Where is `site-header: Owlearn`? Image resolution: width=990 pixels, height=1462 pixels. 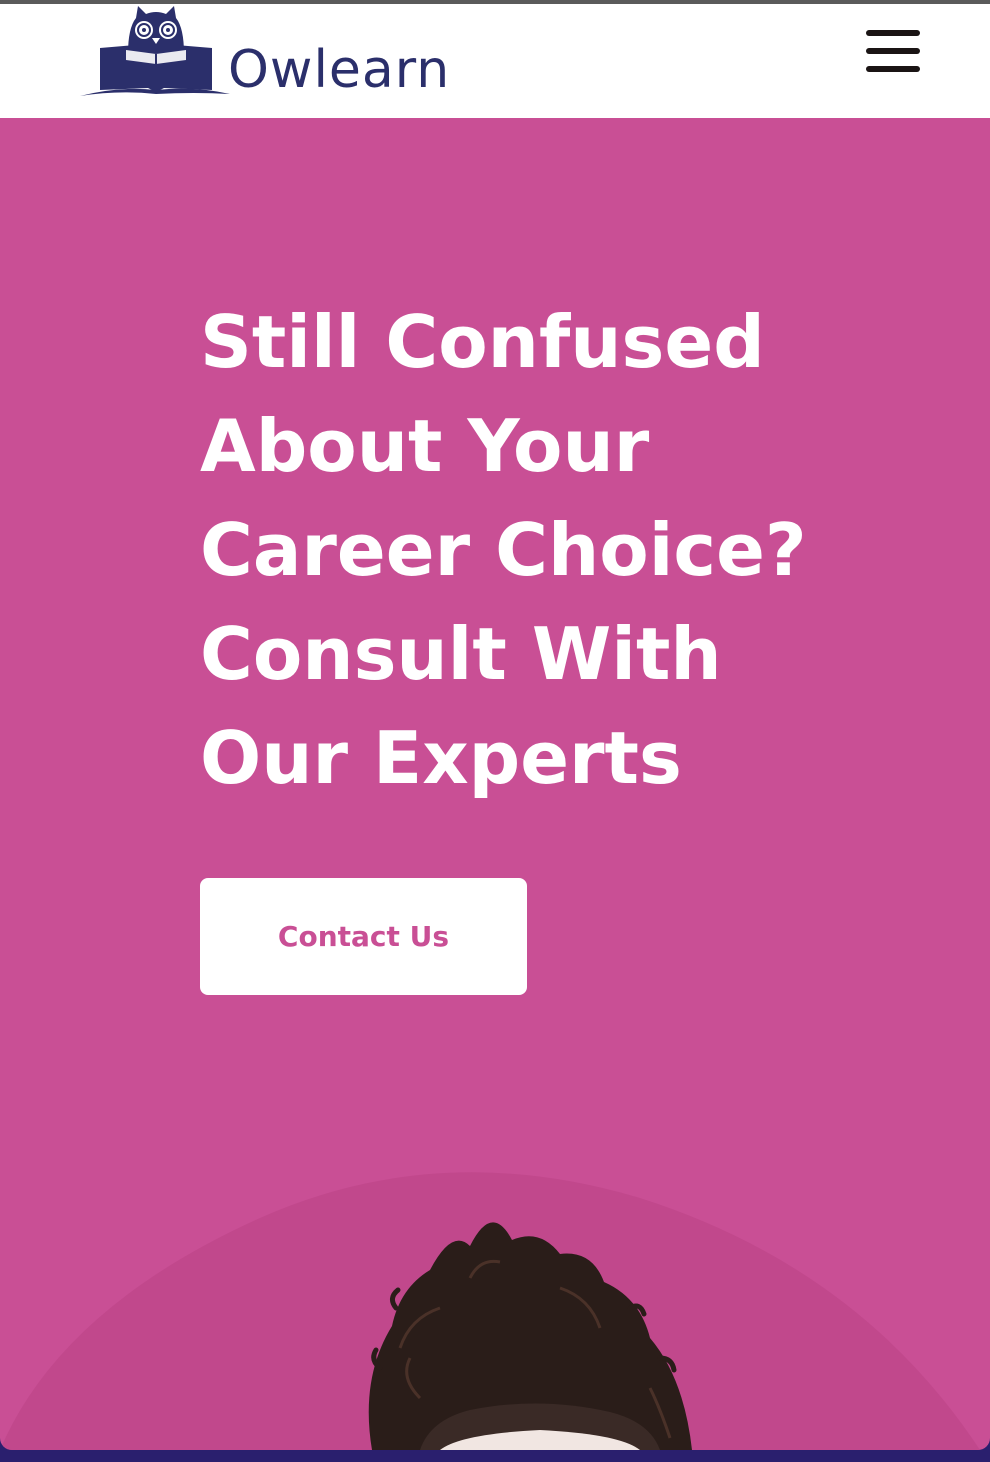
site-header: Owlearn is located at coordinates (495, 61).